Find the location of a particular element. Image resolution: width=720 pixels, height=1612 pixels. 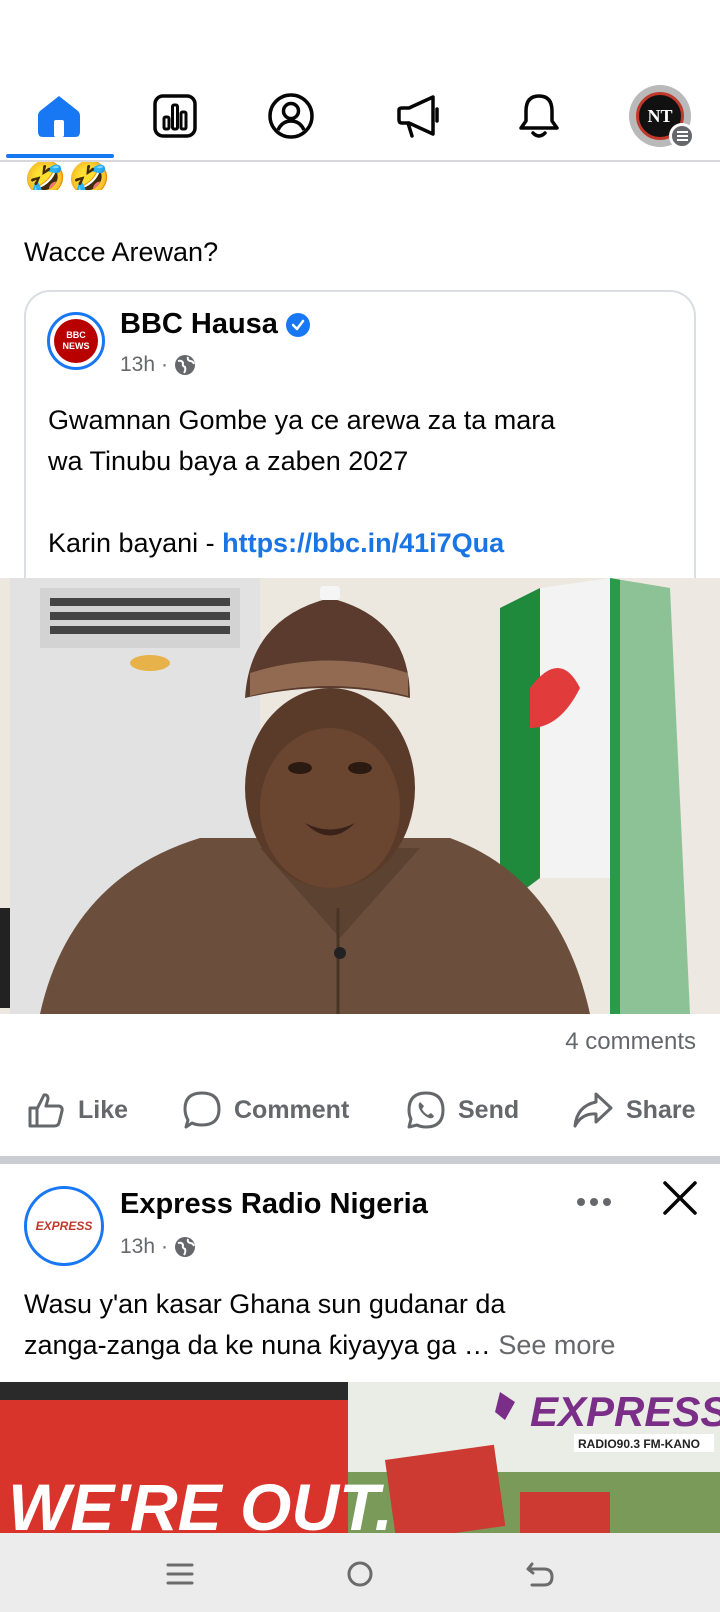

megaphone-icon is located at coordinates (418, 116).